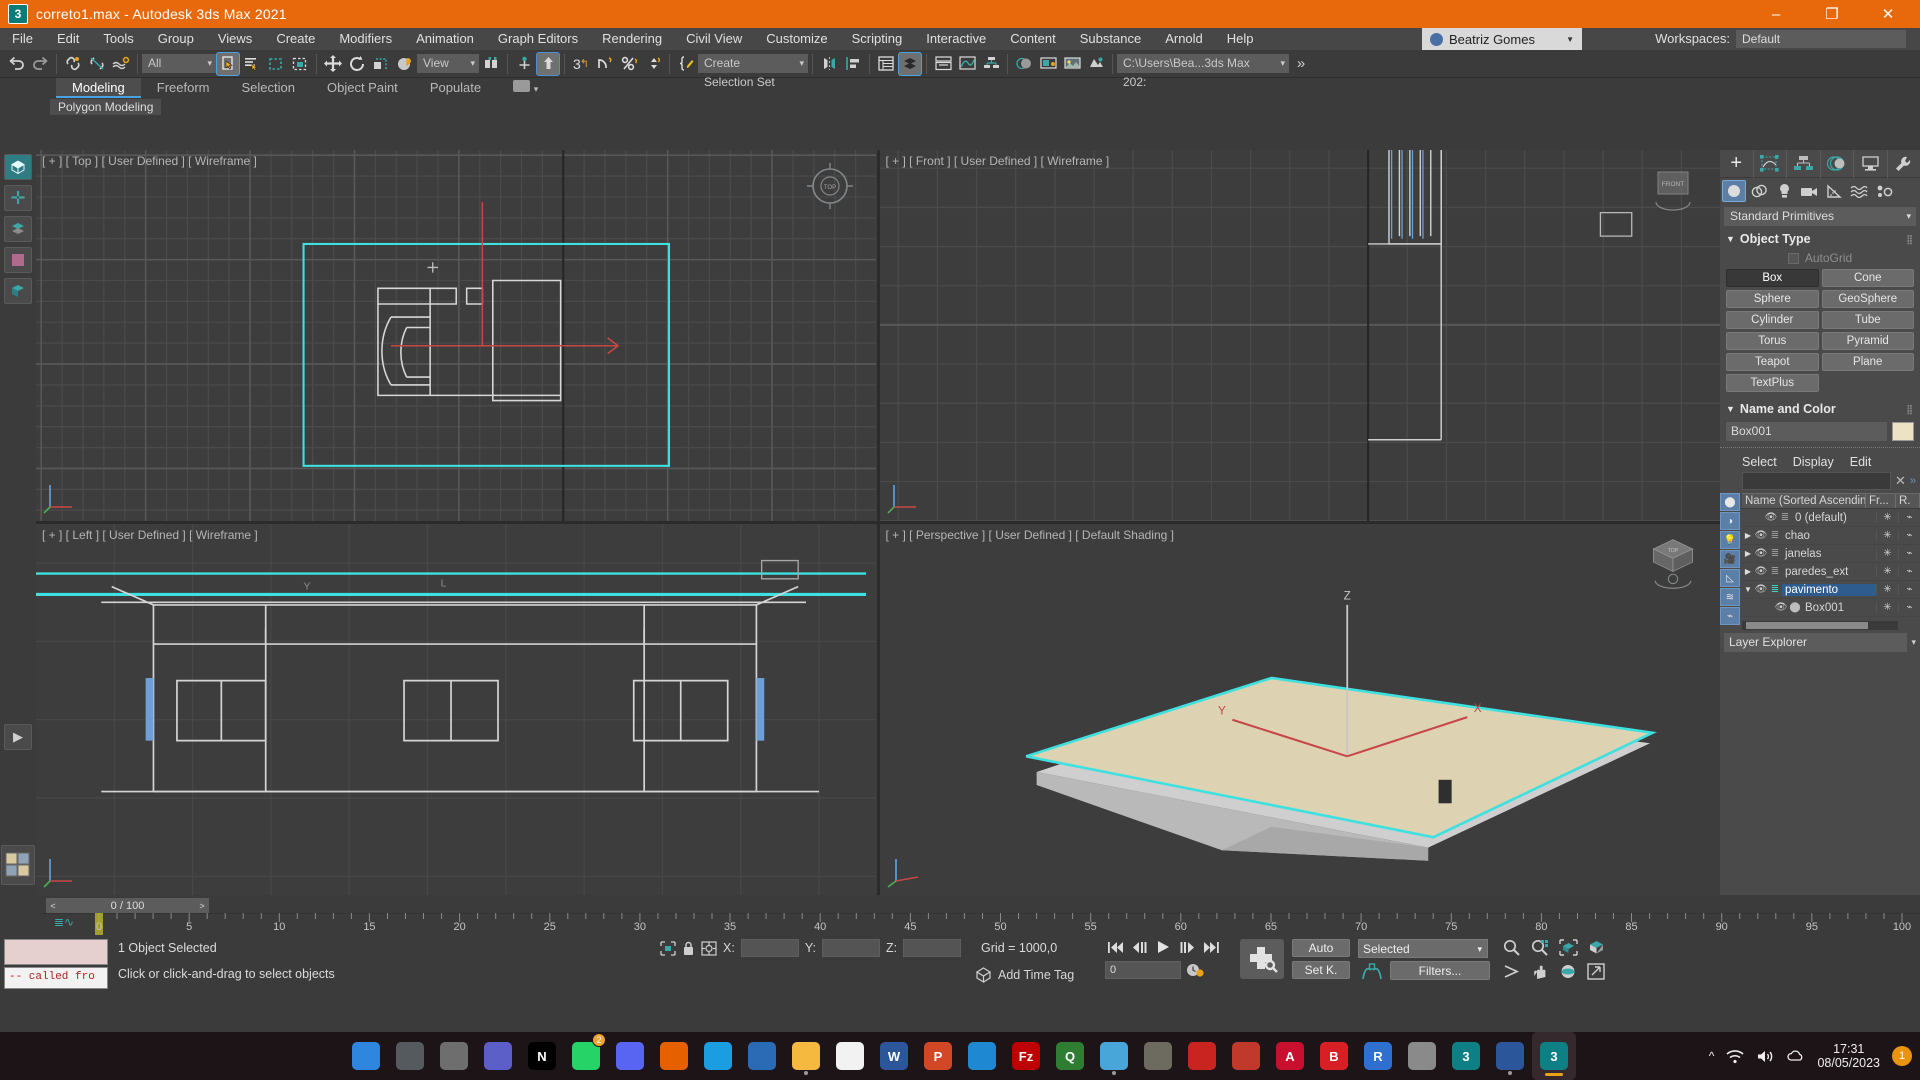 This screenshot has width=1920, height=1080. Describe the element at coordinates (1848, 1056) in the screenshot. I see `taskbar-clock: 17:31 08/05/2023` at that location.